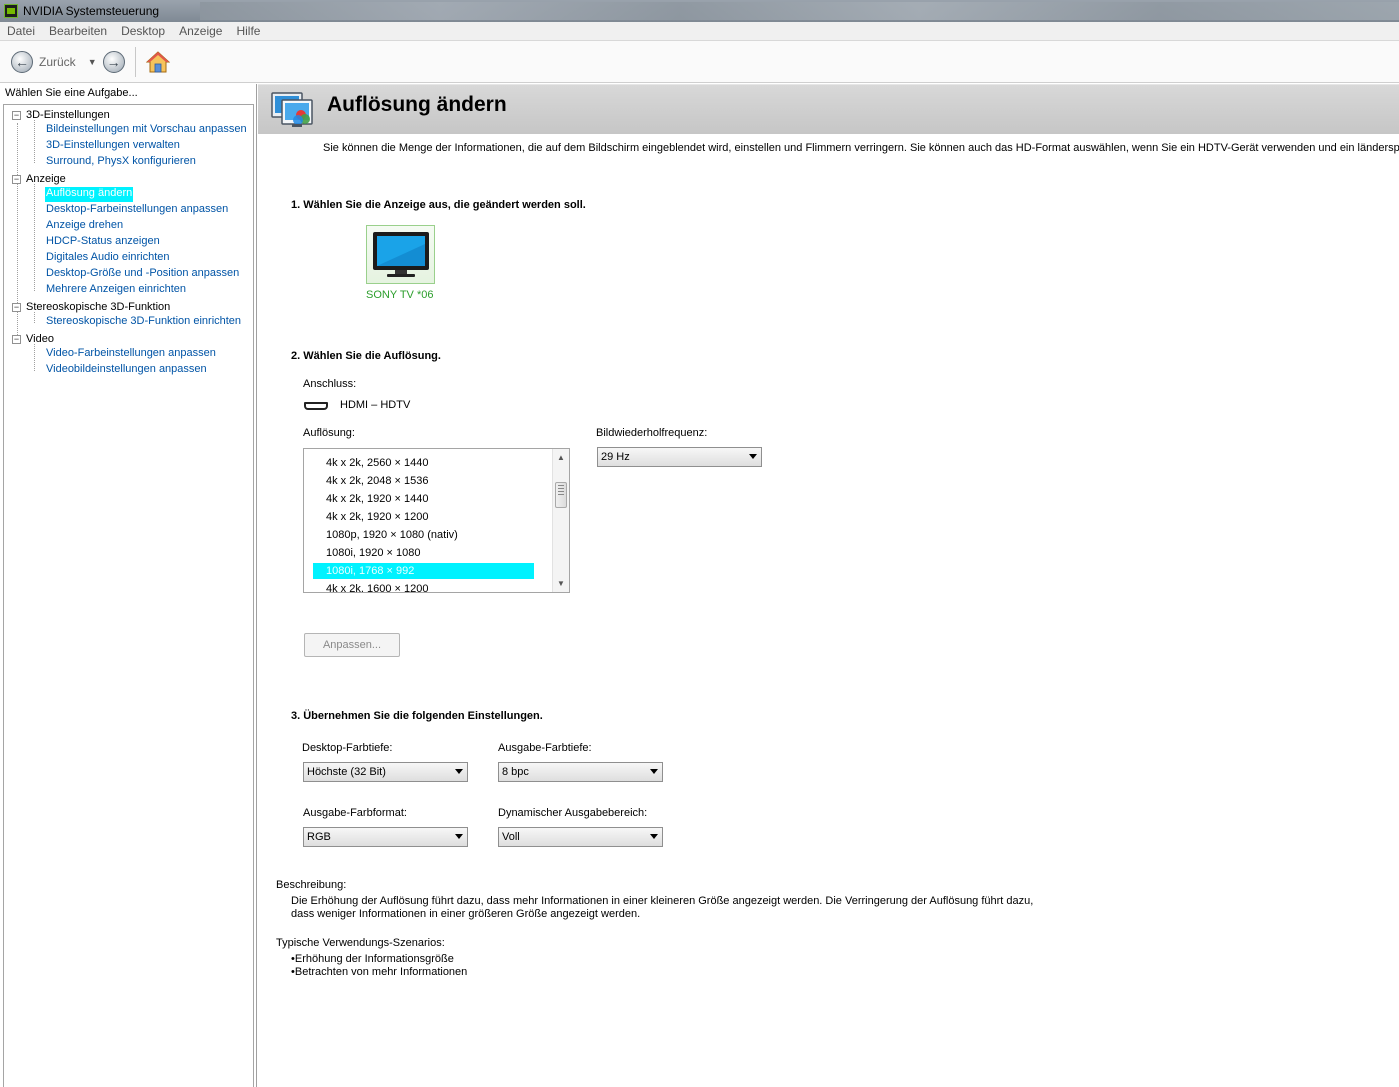 This screenshot has width=1399, height=1087. What do you see at coordinates (78, 31) in the screenshot?
I see `menu-bearbeiten: Bearbeiten` at bounding box center [78, 31].